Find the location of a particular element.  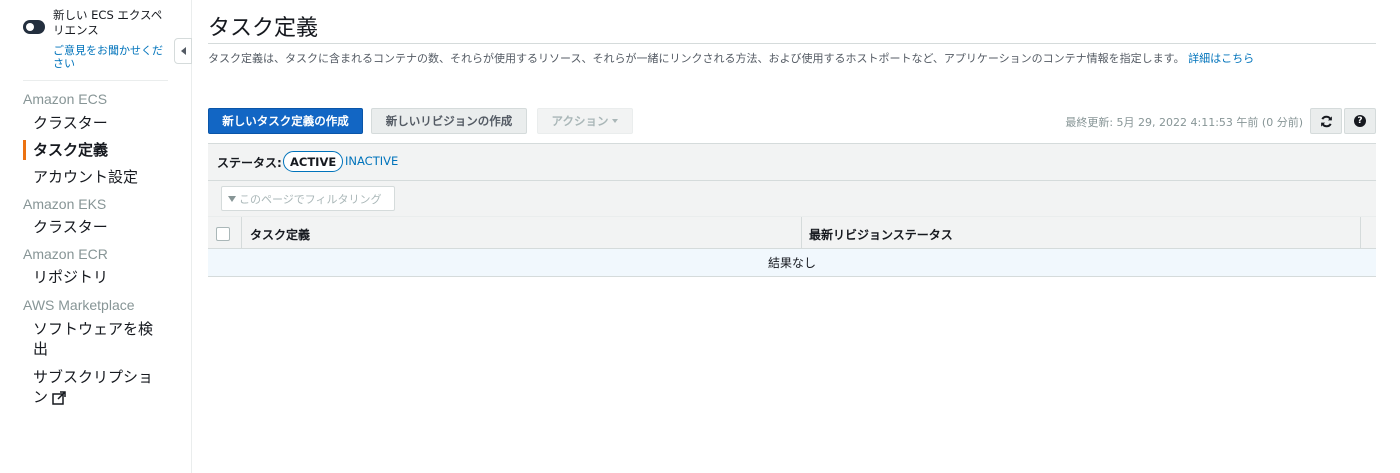

column-header-task-definition: タスク定義 is located at coordinates (280, 234).